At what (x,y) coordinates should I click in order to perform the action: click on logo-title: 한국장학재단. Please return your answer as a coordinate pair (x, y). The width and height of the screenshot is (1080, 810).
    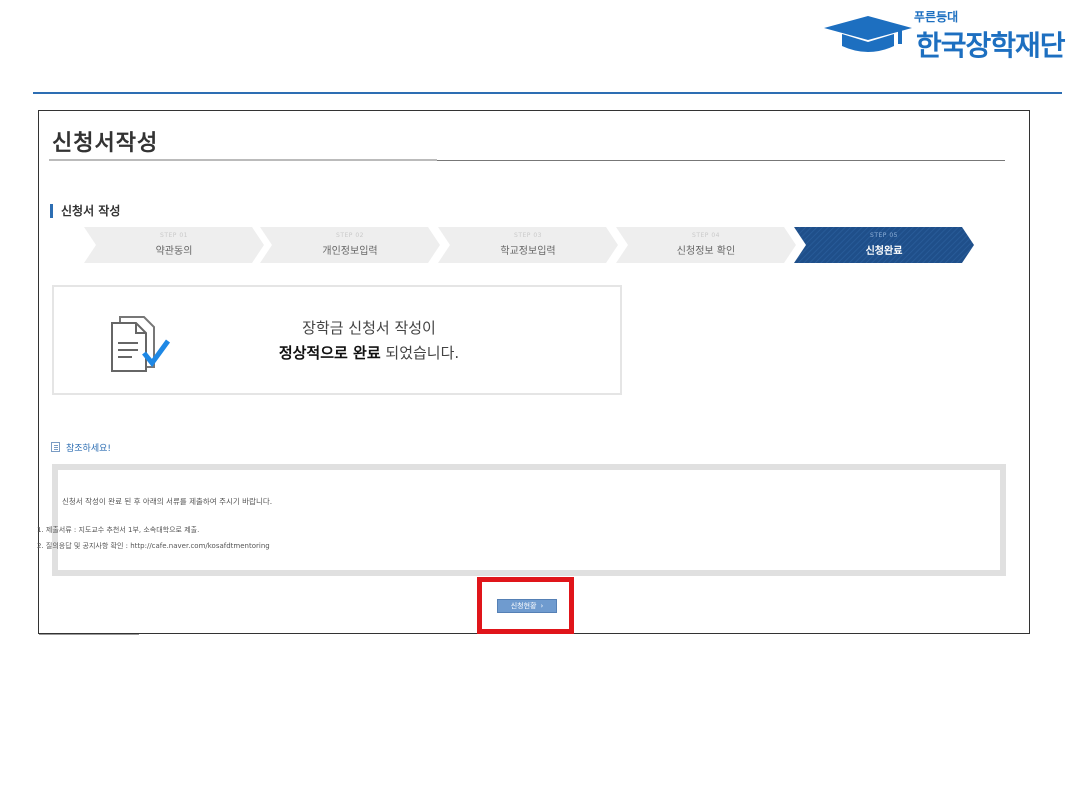
    Looking at the image, I should click on (991, 45).